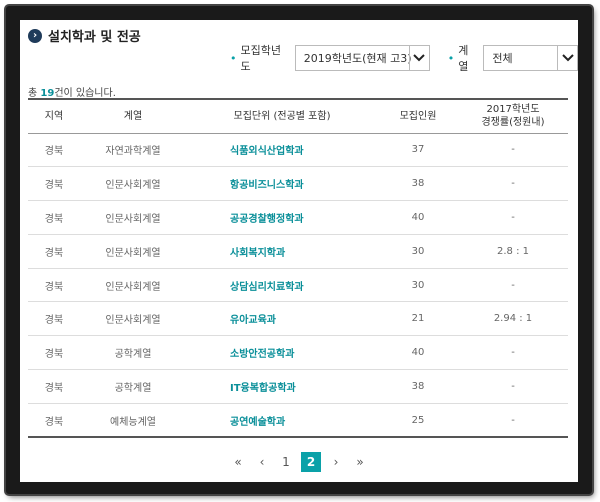 This screenshot has height=502, width=600. What do you see at coordinates (299, 462) in the screenshot?
I see `pagination: « ‹ 1 2 › »` at bounding box center [299, 462].